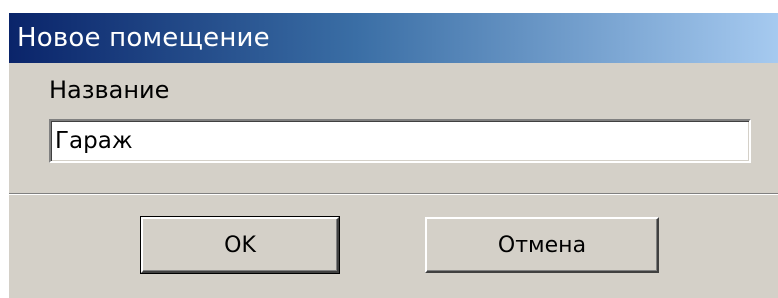 The height and width of the screenshot is (298, 778). What do you see at coordinates (143, 38) in the screenshot?
I see `dialog-title: Новое помещение` at bounding box center [143, 38].